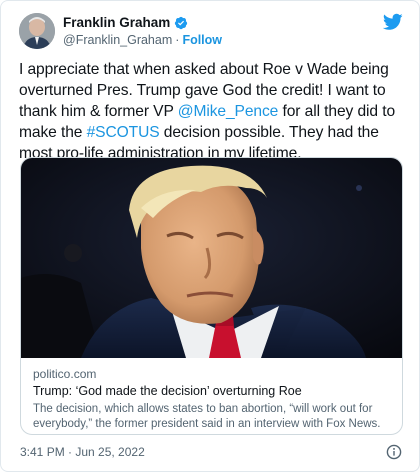 The width and height of the screenshot is (420, 472). I want to click on tweet-footer: 3:41 PM · Jun 25, 2022, so click(211, 452).